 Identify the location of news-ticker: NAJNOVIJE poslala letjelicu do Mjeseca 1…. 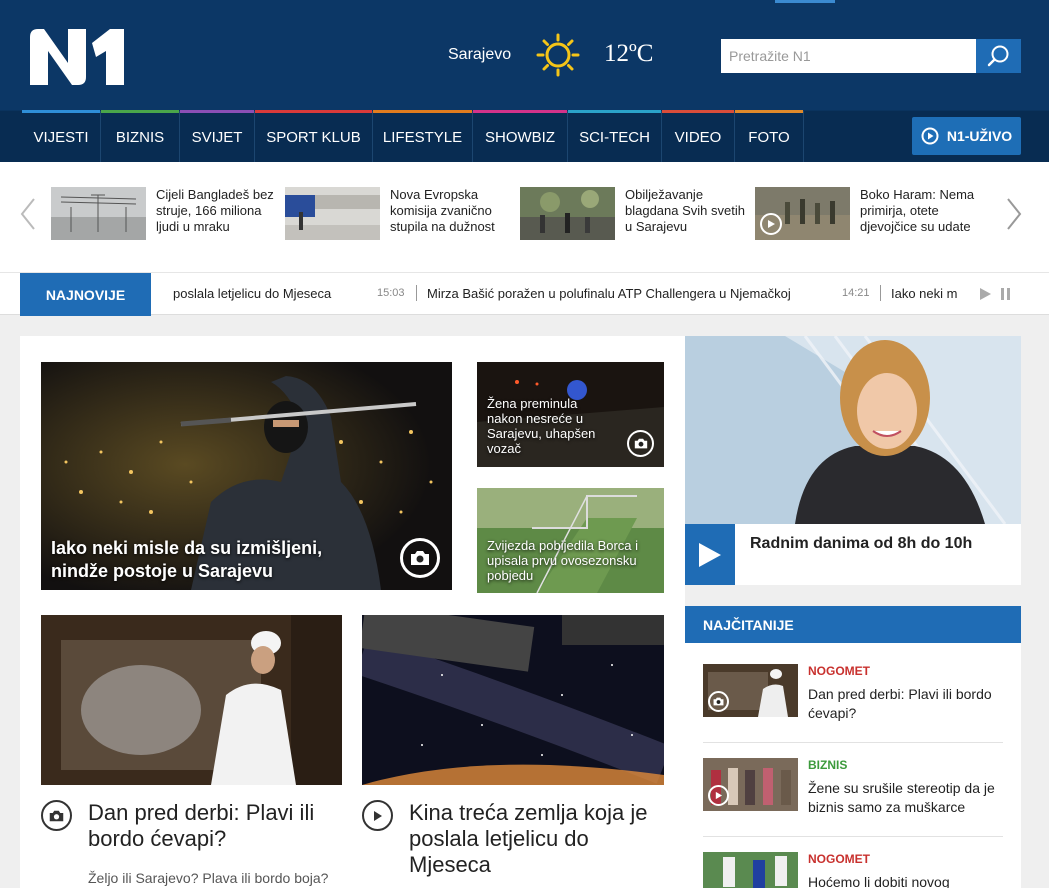
(524, 294).